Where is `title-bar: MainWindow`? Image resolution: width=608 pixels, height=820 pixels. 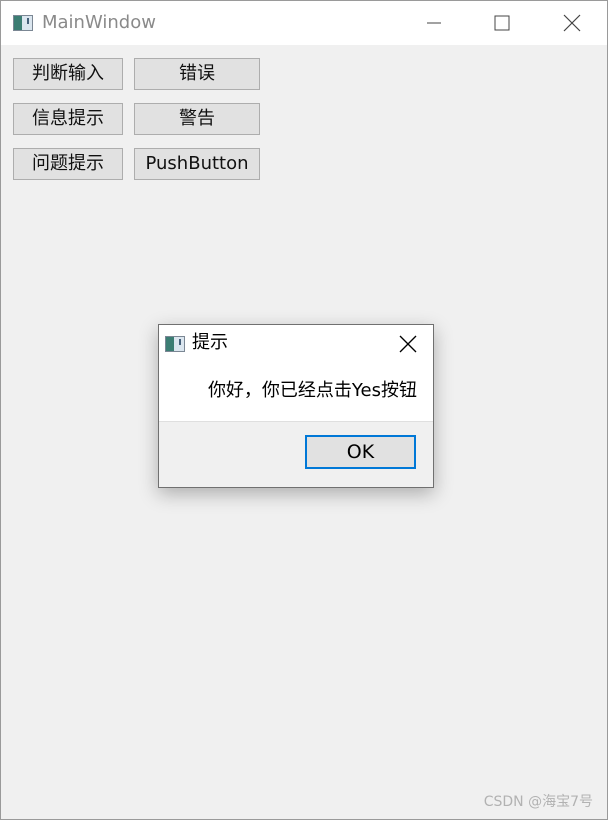
title-bar: MainWindow is located at coordinates (304, 23).